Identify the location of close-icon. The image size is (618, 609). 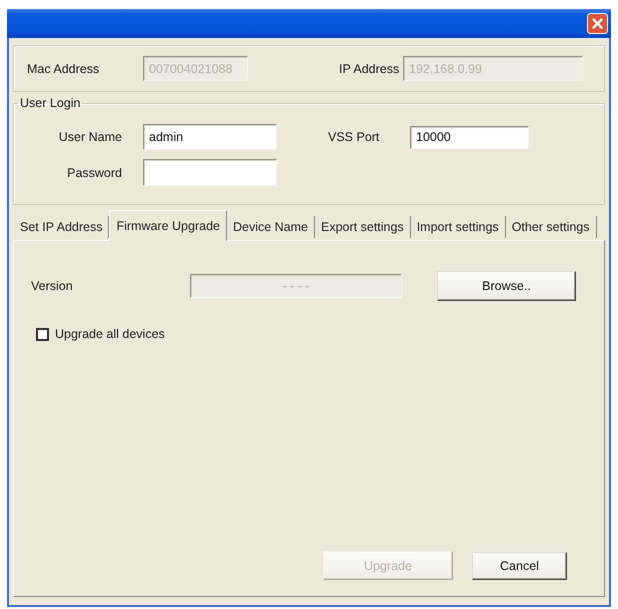
(597, 23).